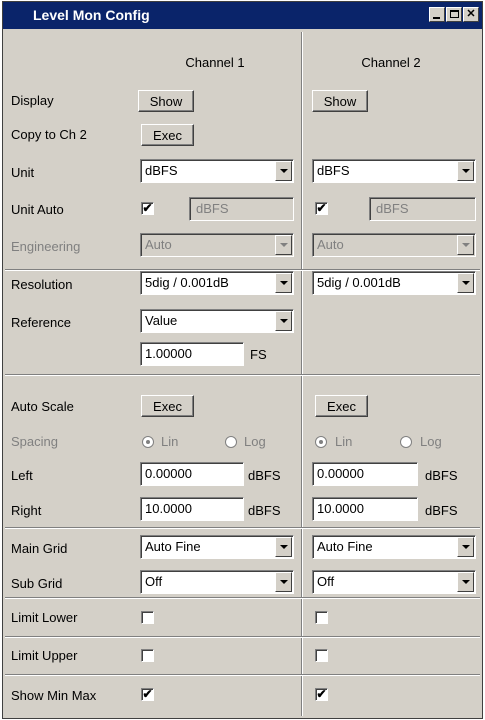  What do you see at coordinates (167, 135) in the screenshot?
I see `copy-to-ch2-exec-button: Exec` at bounding box center [167, 135].